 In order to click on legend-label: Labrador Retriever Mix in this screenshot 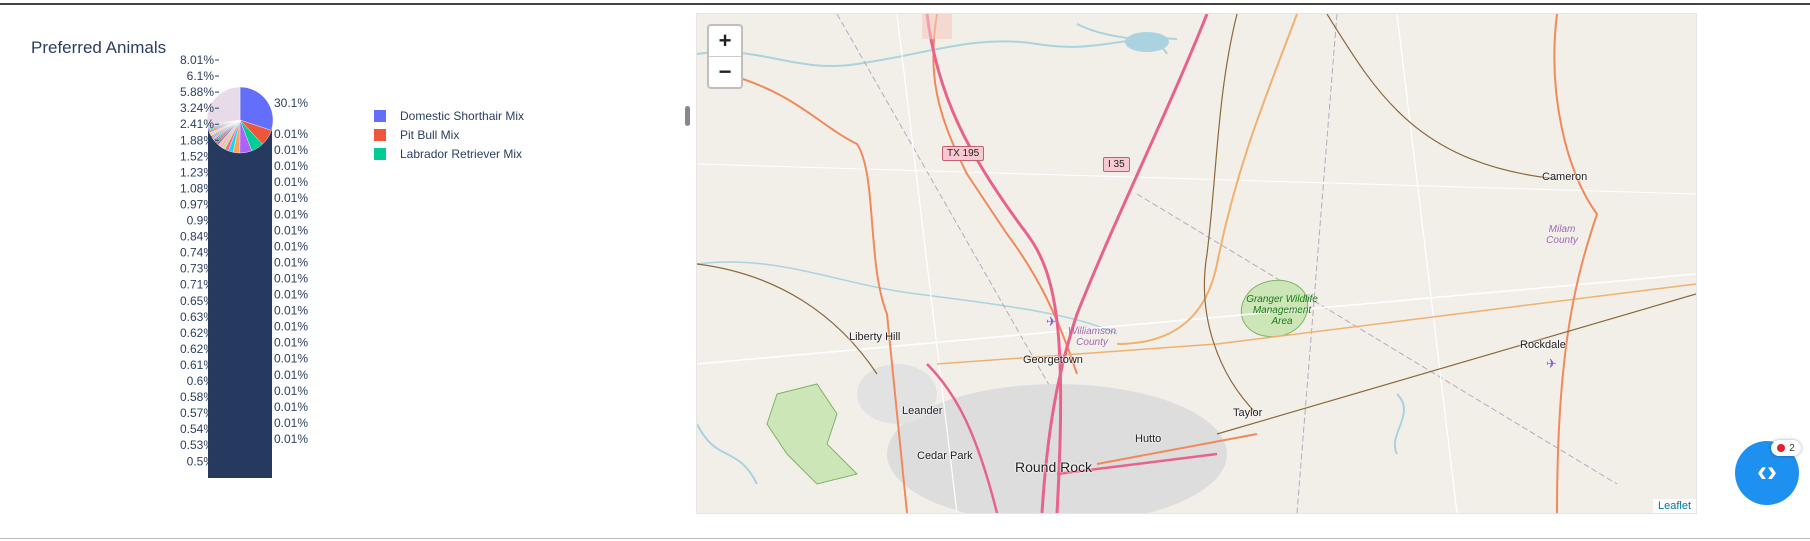, I will do `click(461, 153)`.